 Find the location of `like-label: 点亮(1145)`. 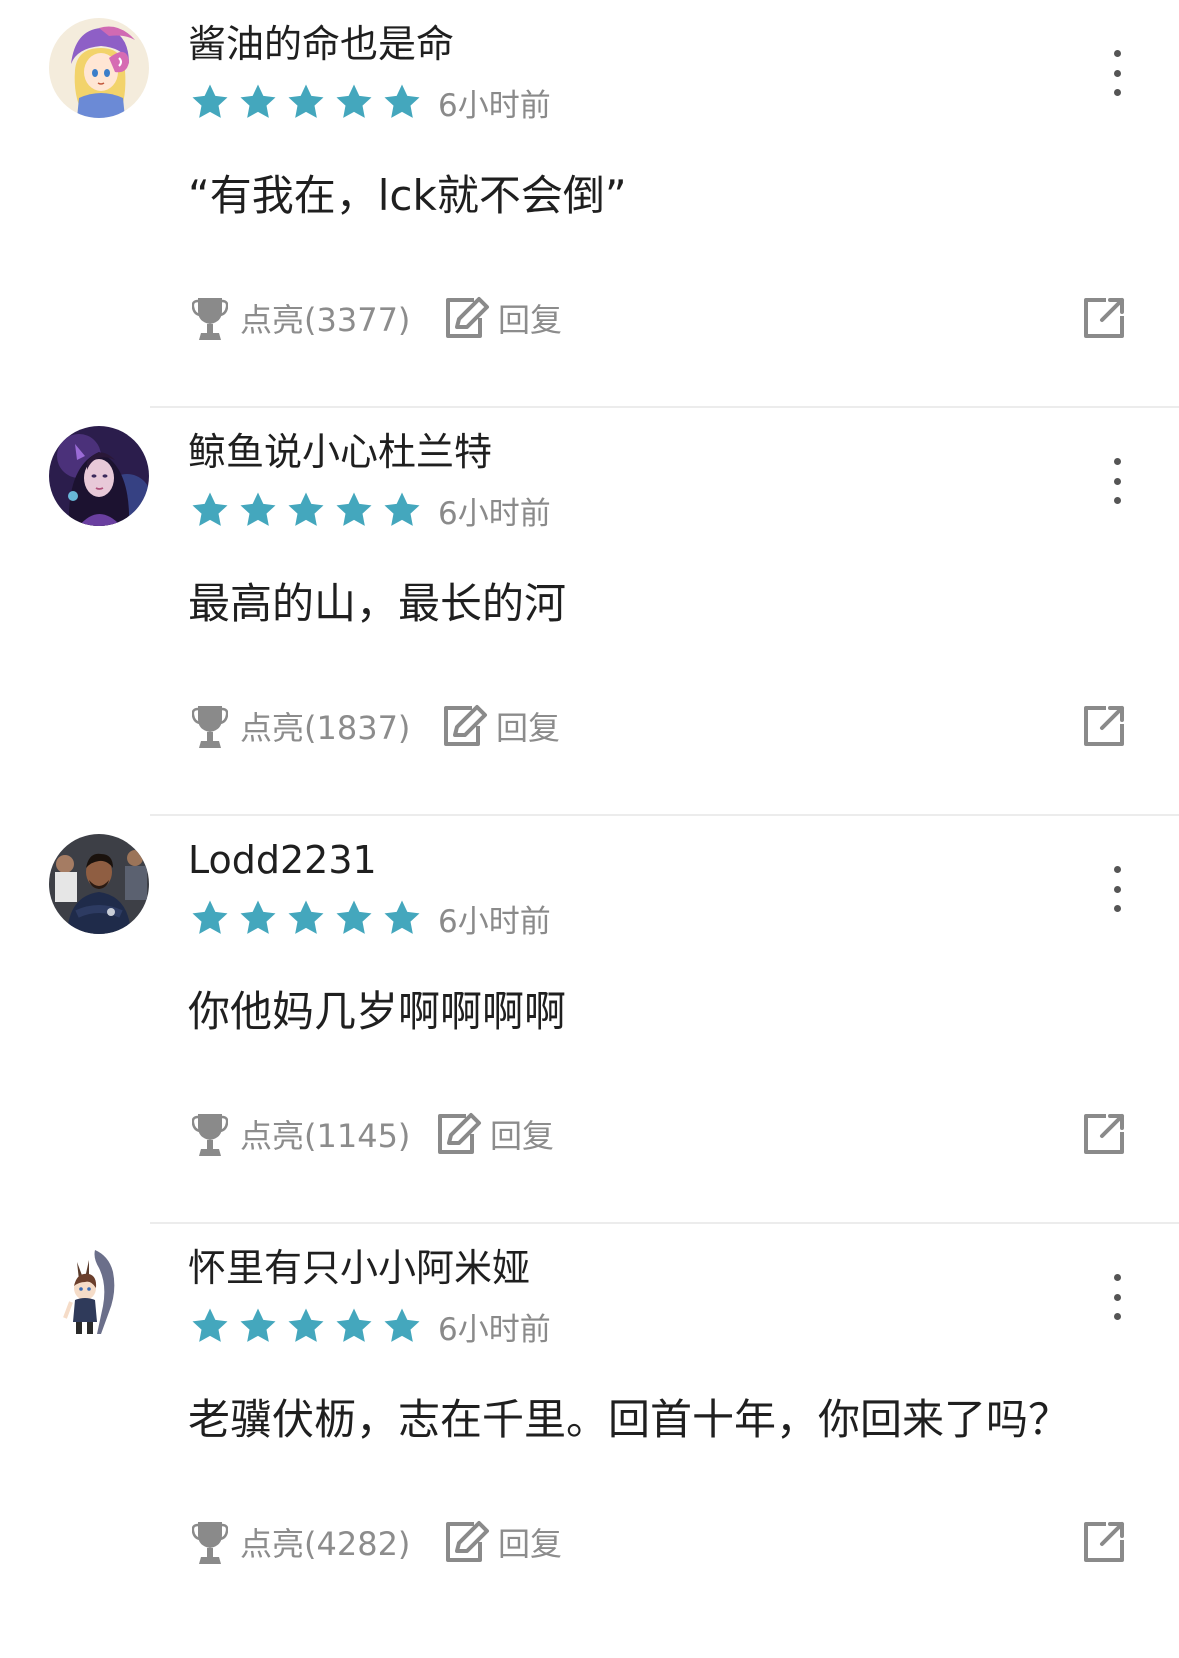

like-label: 点亮(1145) is located at coordinates (325, 1136).